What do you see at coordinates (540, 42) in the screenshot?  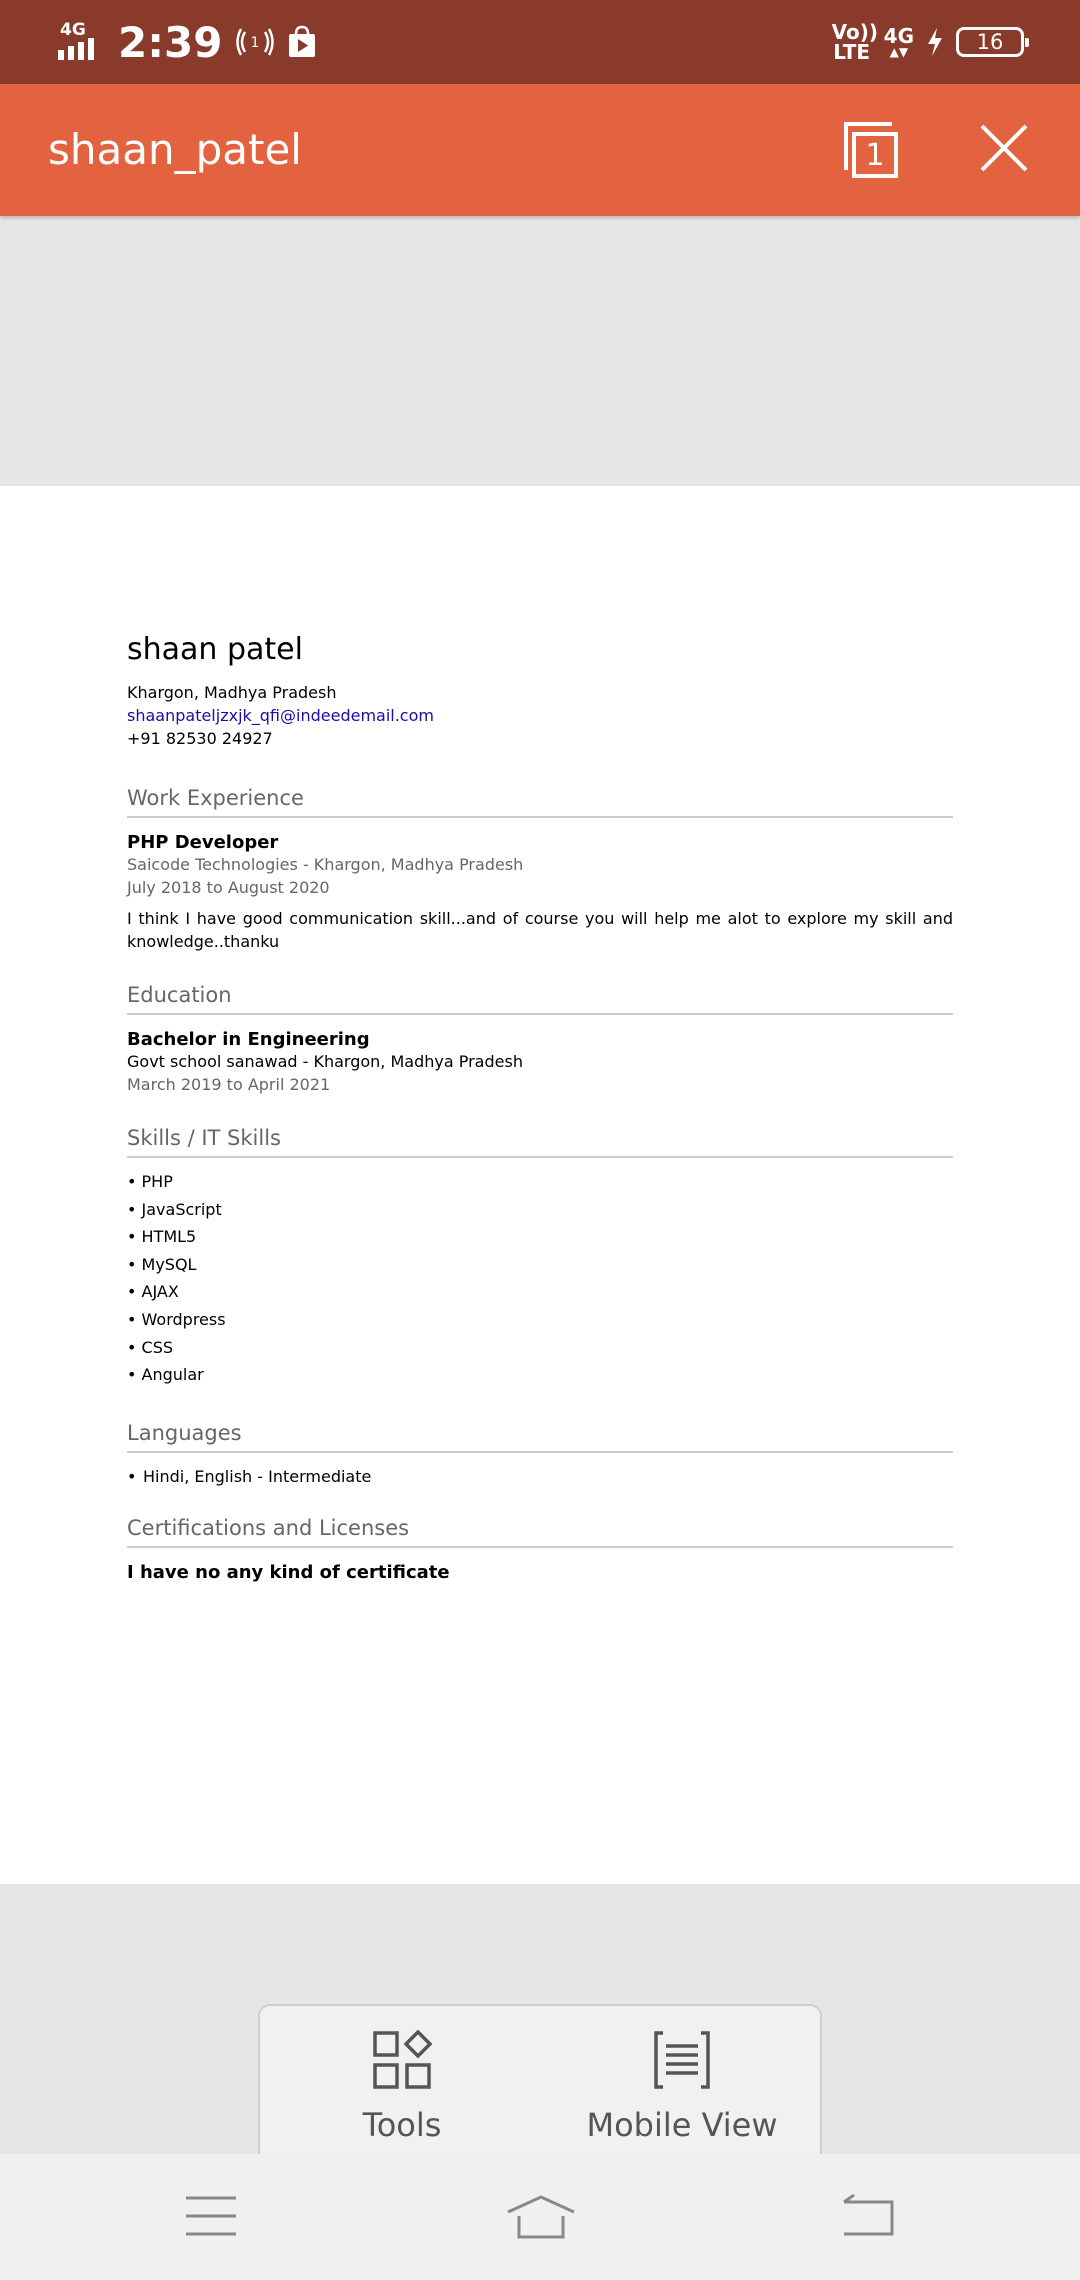 I see `status-bar: 4G 2:39 1 Vo)) LTE 4G ▲▼ 16` at bounding box center [540, 42].